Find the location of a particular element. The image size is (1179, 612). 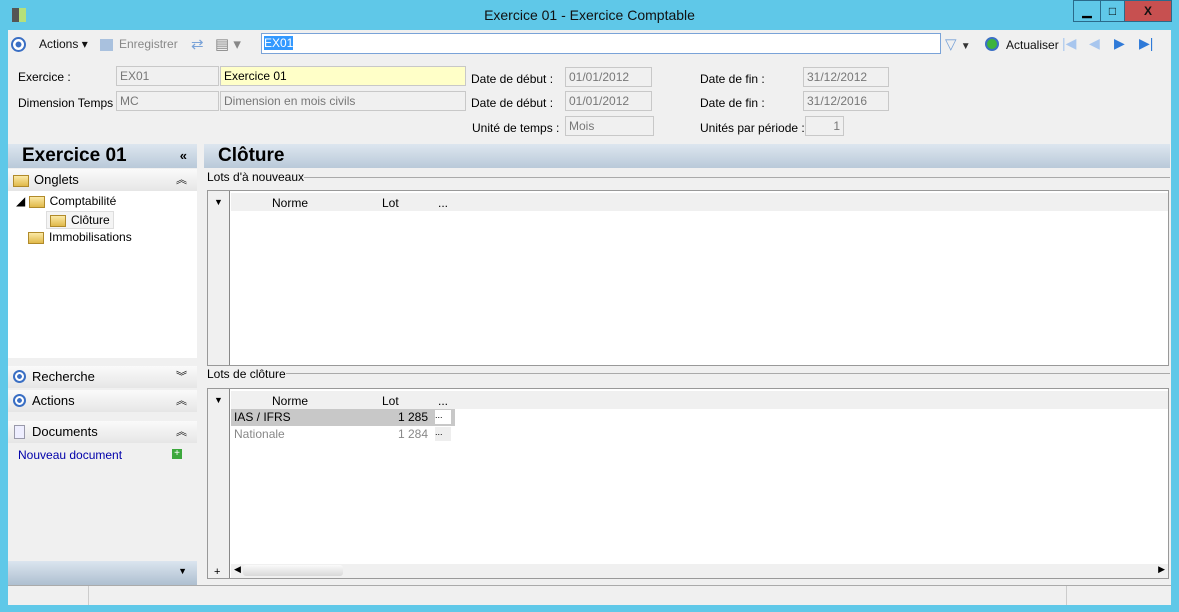

start-date-label: Date de début : is located at coordinates (512, 79).